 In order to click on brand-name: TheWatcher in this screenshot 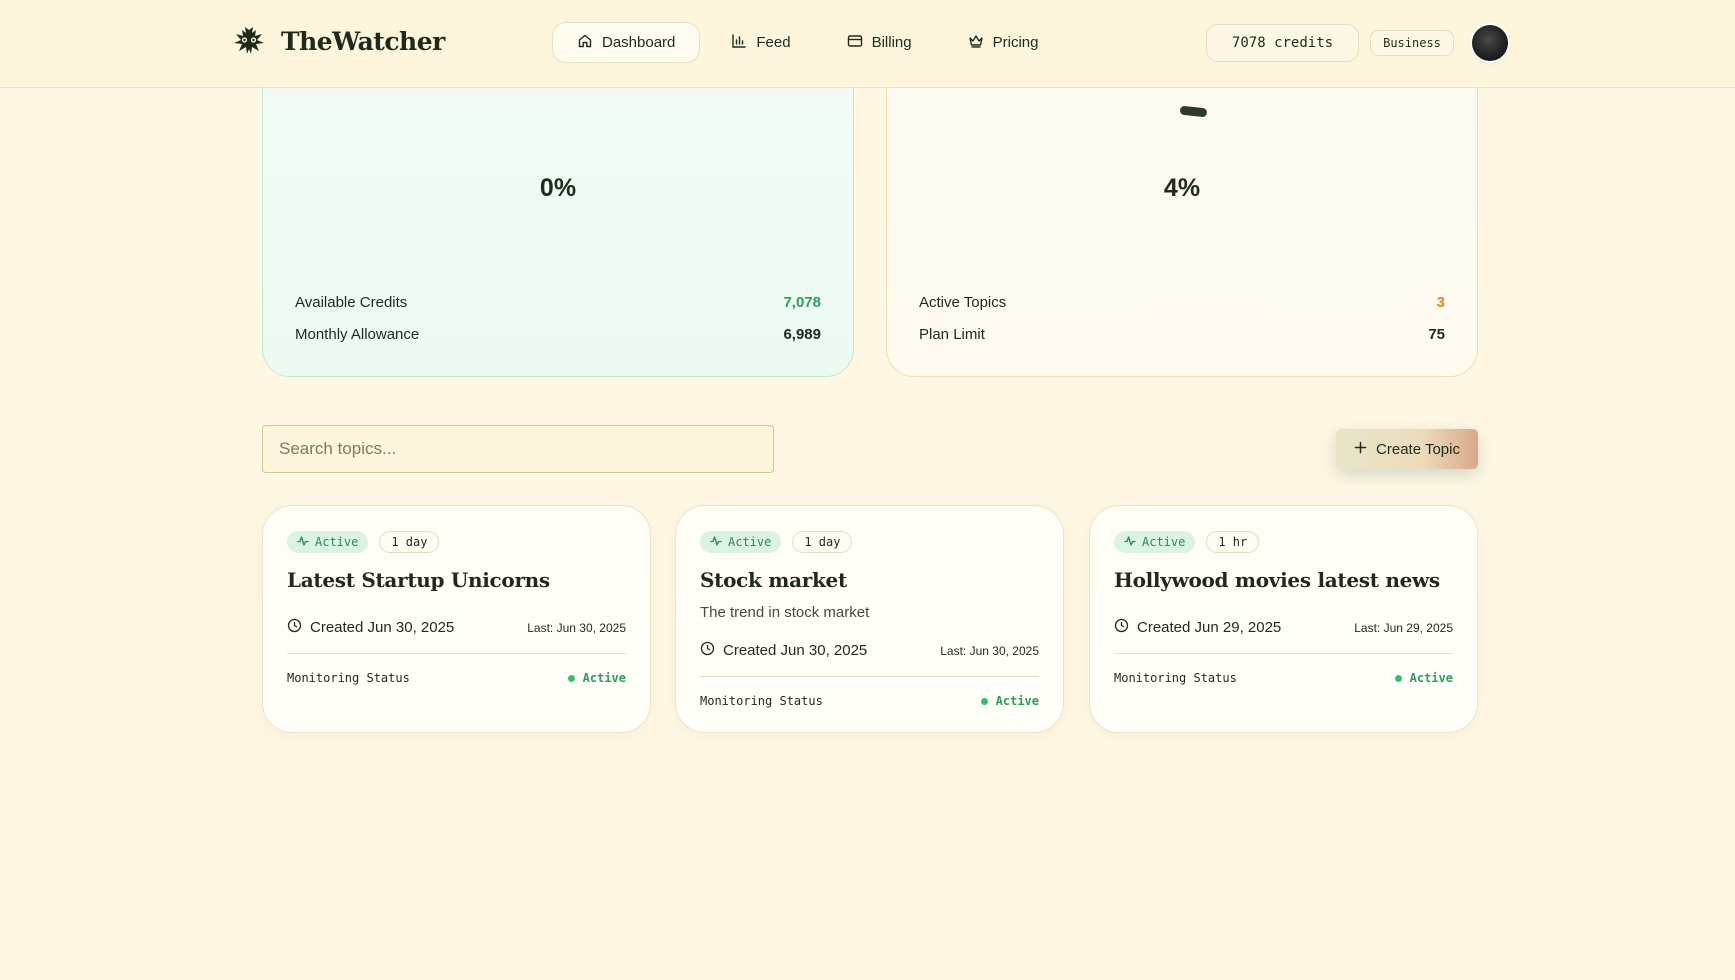, I will do `click(363, 41)`.